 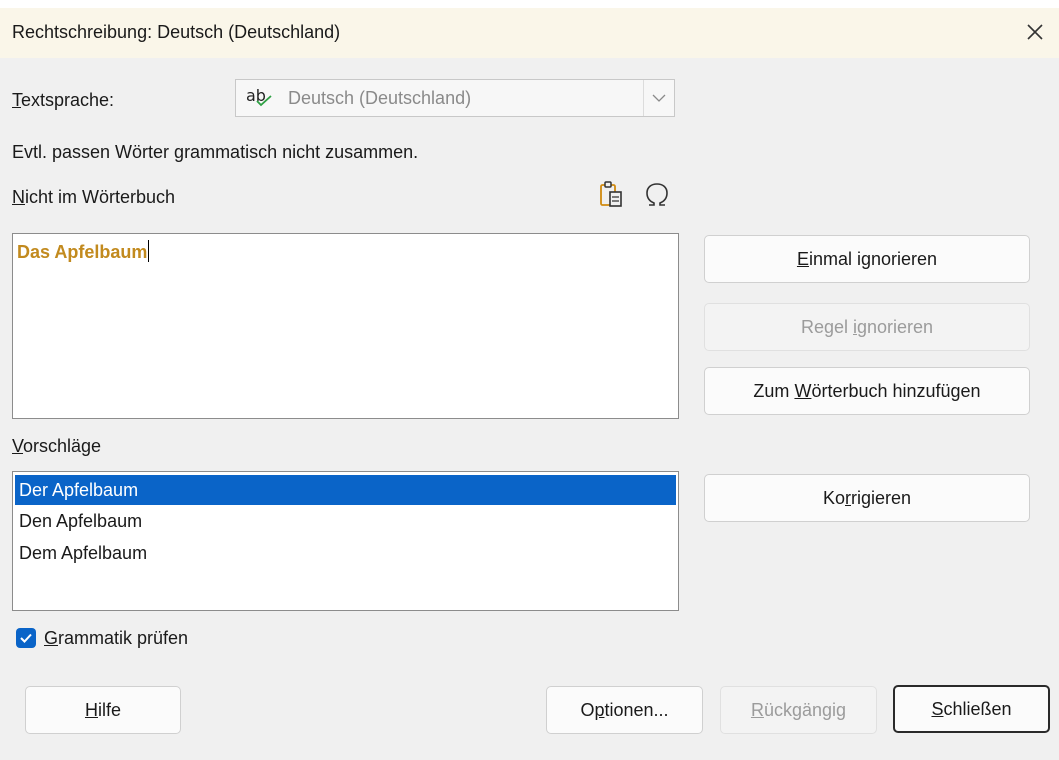 I want to click on check-grammar-checkbox, so click(x=26, y=638).